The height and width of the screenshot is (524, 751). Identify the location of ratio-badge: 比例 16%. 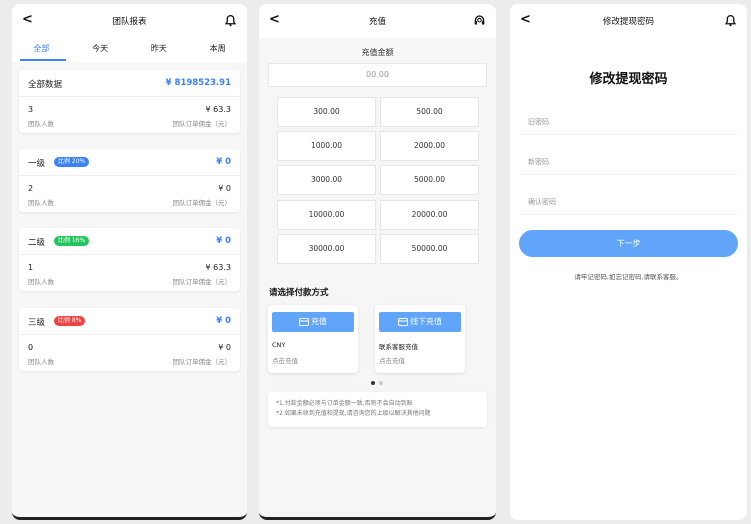
(72, 241).